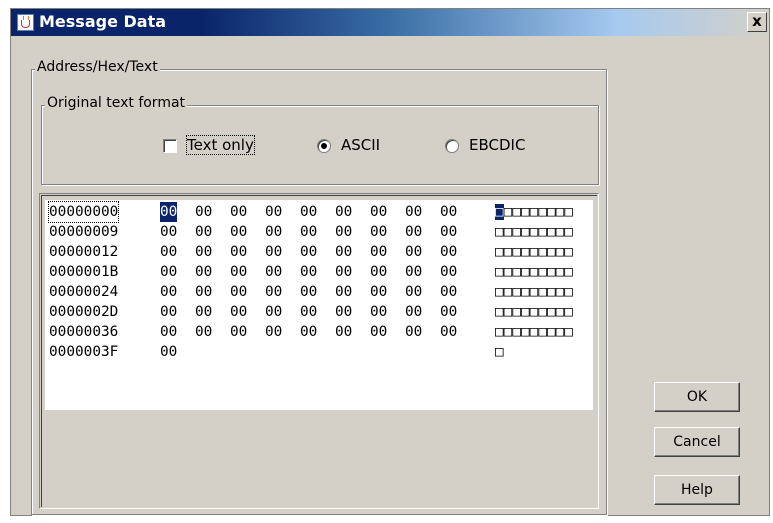 This screenshot has width=773, height=523. What do you see at coordinates (116, 103) in the screenshot?
I see `original-text-format-legend: Original text format` at bounding box center [116, 103].